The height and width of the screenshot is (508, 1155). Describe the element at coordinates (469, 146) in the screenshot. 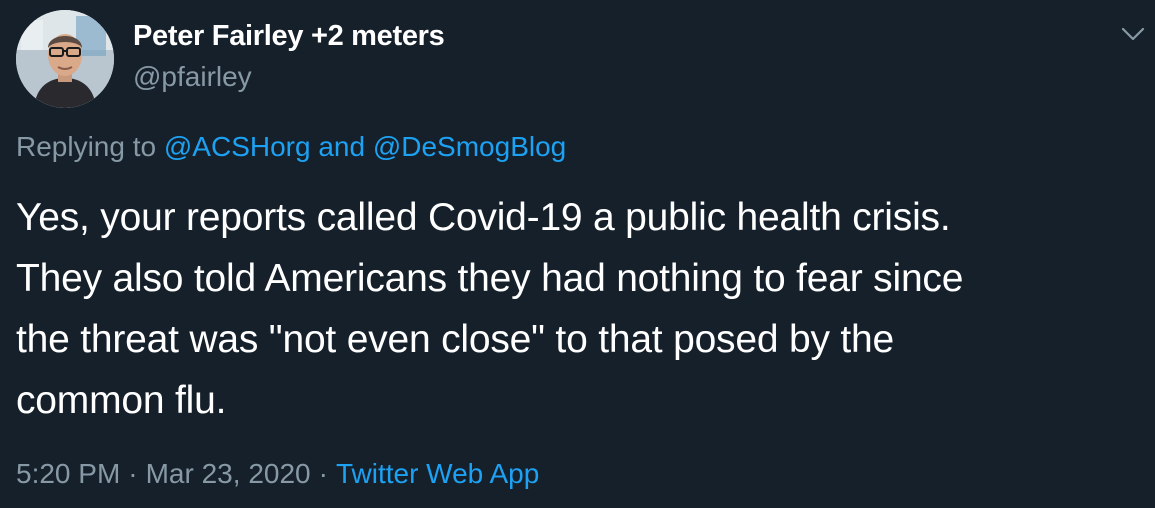

I see `mention-link-desmogblog: @DeSmogBlog` at that location.